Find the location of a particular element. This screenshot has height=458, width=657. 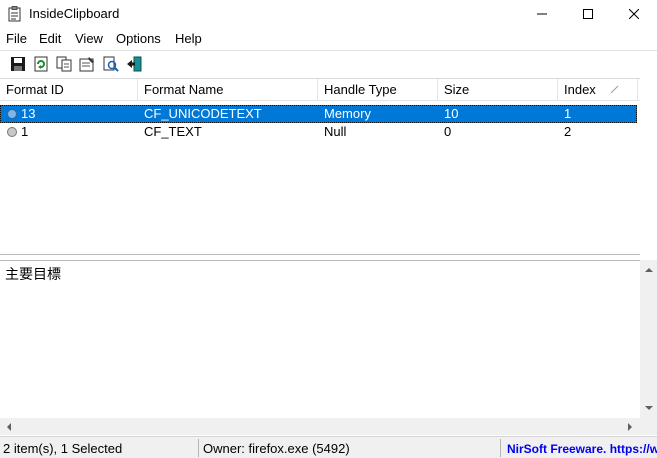

properties-button is located at coordinates (86, 63).